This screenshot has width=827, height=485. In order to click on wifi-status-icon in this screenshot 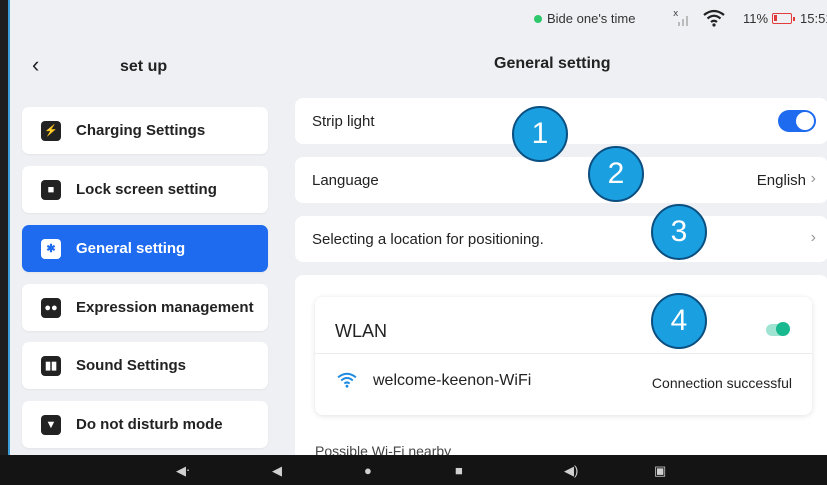, I will do `click(714, 18)`.